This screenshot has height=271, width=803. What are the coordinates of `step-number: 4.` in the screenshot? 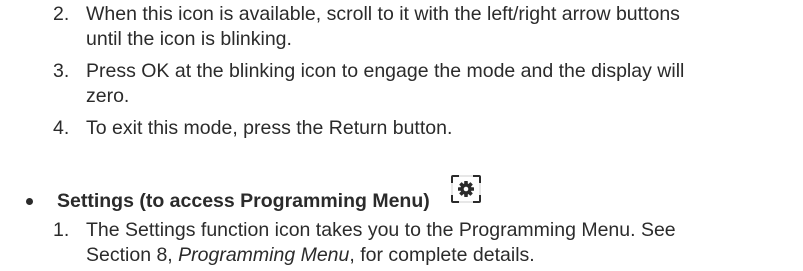 It's located at (61, 128).